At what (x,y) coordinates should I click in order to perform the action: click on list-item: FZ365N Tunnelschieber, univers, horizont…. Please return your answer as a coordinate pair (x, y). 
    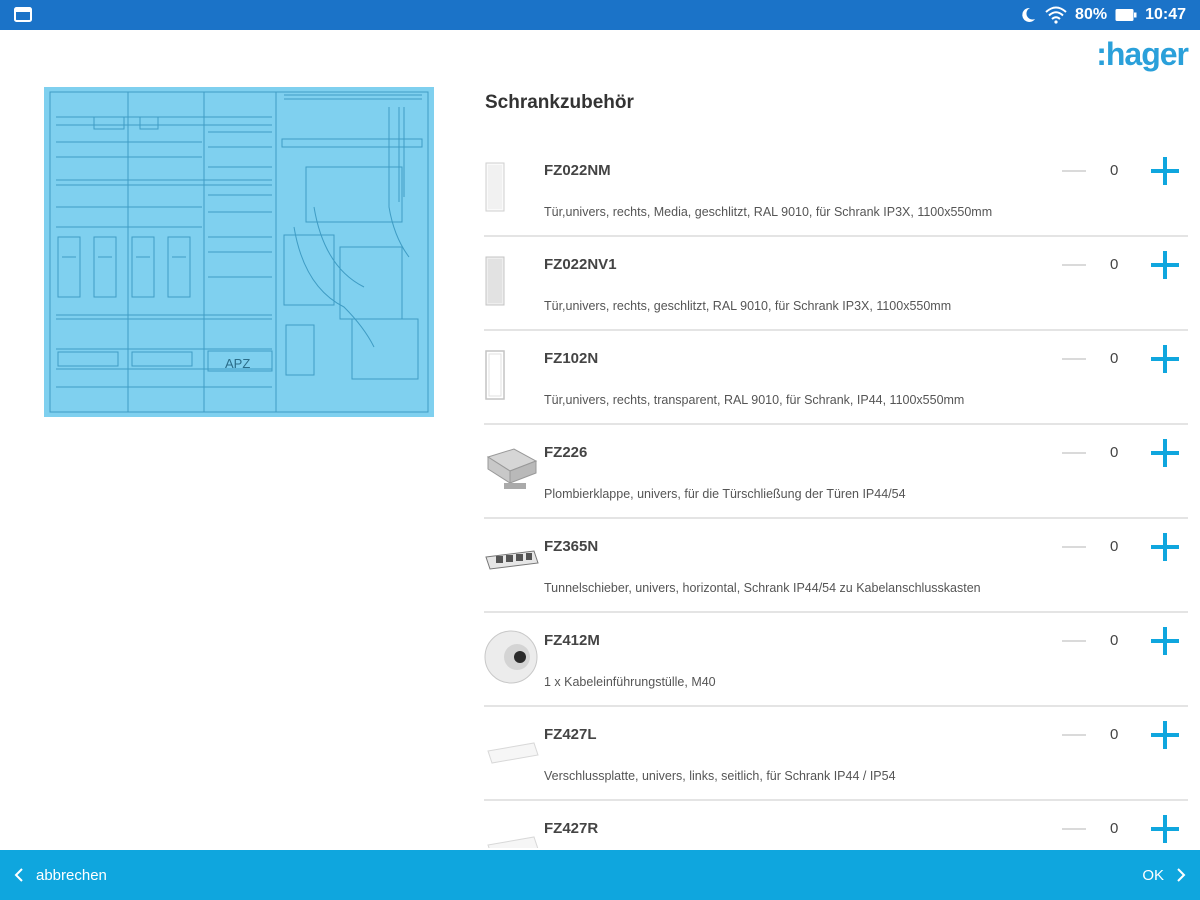
    Looking at the image, I should click on (836, 566).